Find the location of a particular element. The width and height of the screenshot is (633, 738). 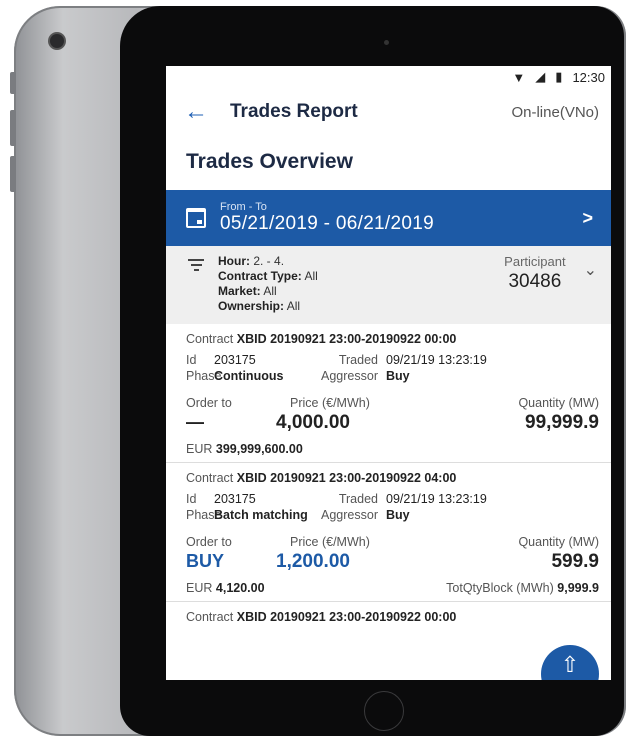

price-value: 4,000.00 is located at coordinates (313, 422).